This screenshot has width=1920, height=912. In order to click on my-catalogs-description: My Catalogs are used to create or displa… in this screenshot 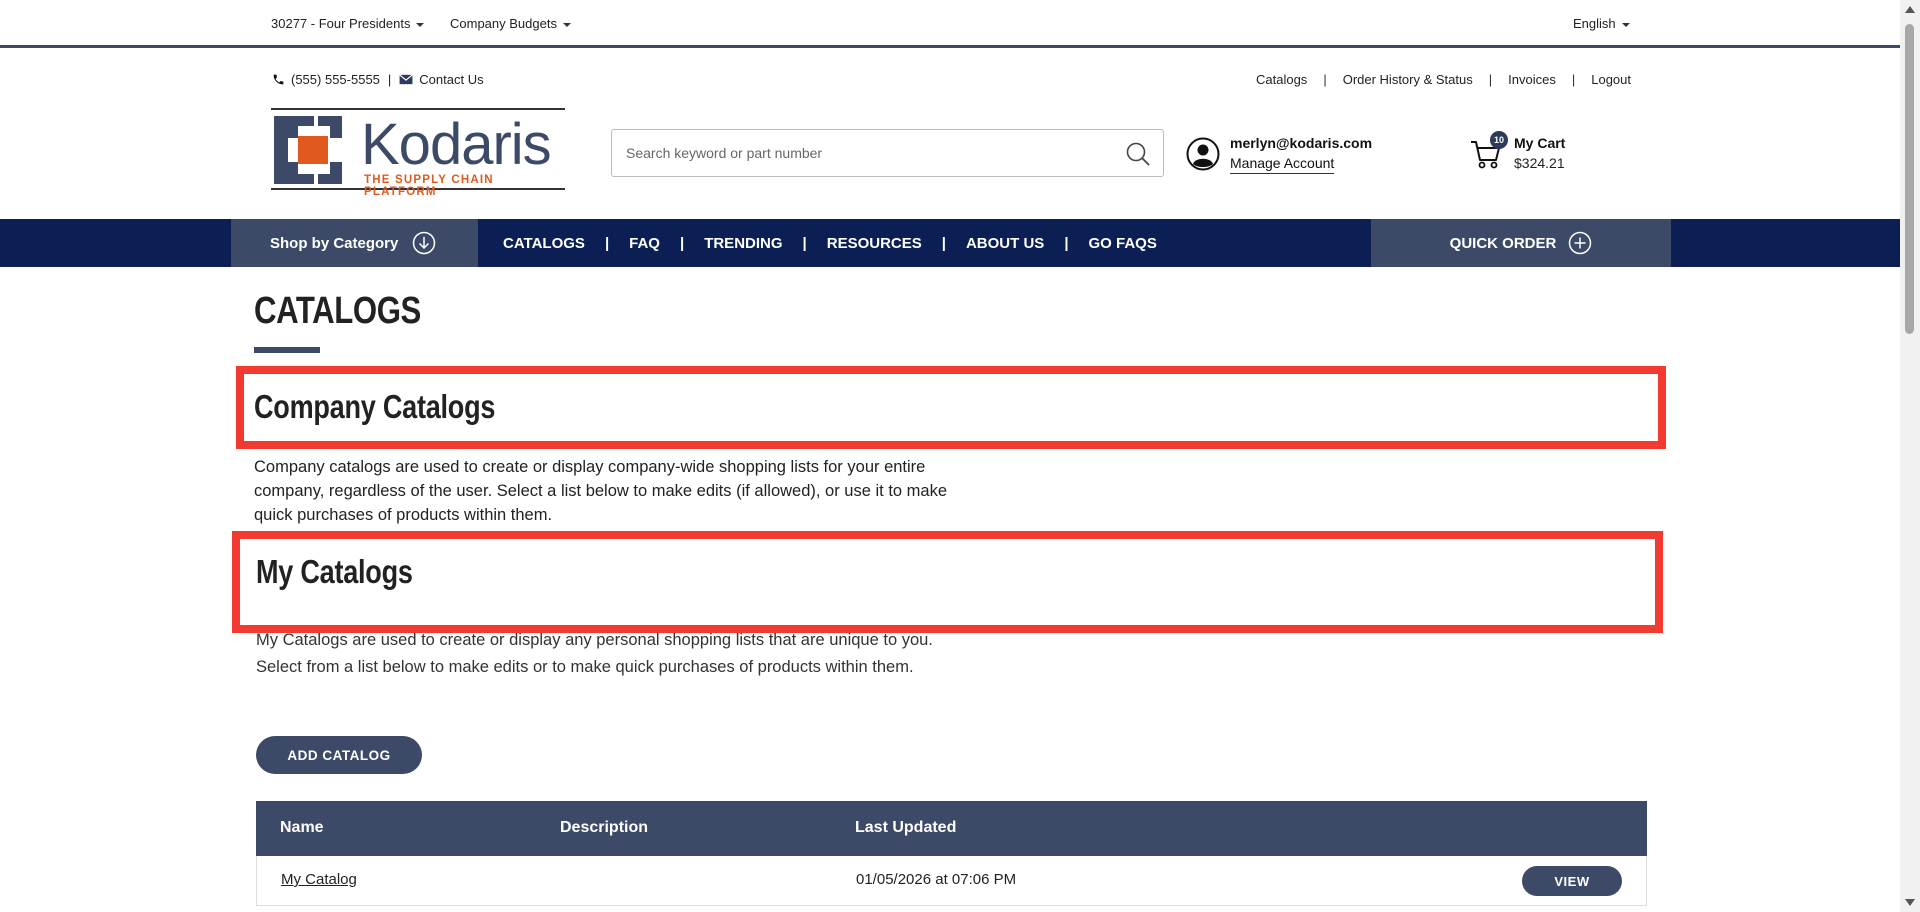, I will do `click(594, 653)`.